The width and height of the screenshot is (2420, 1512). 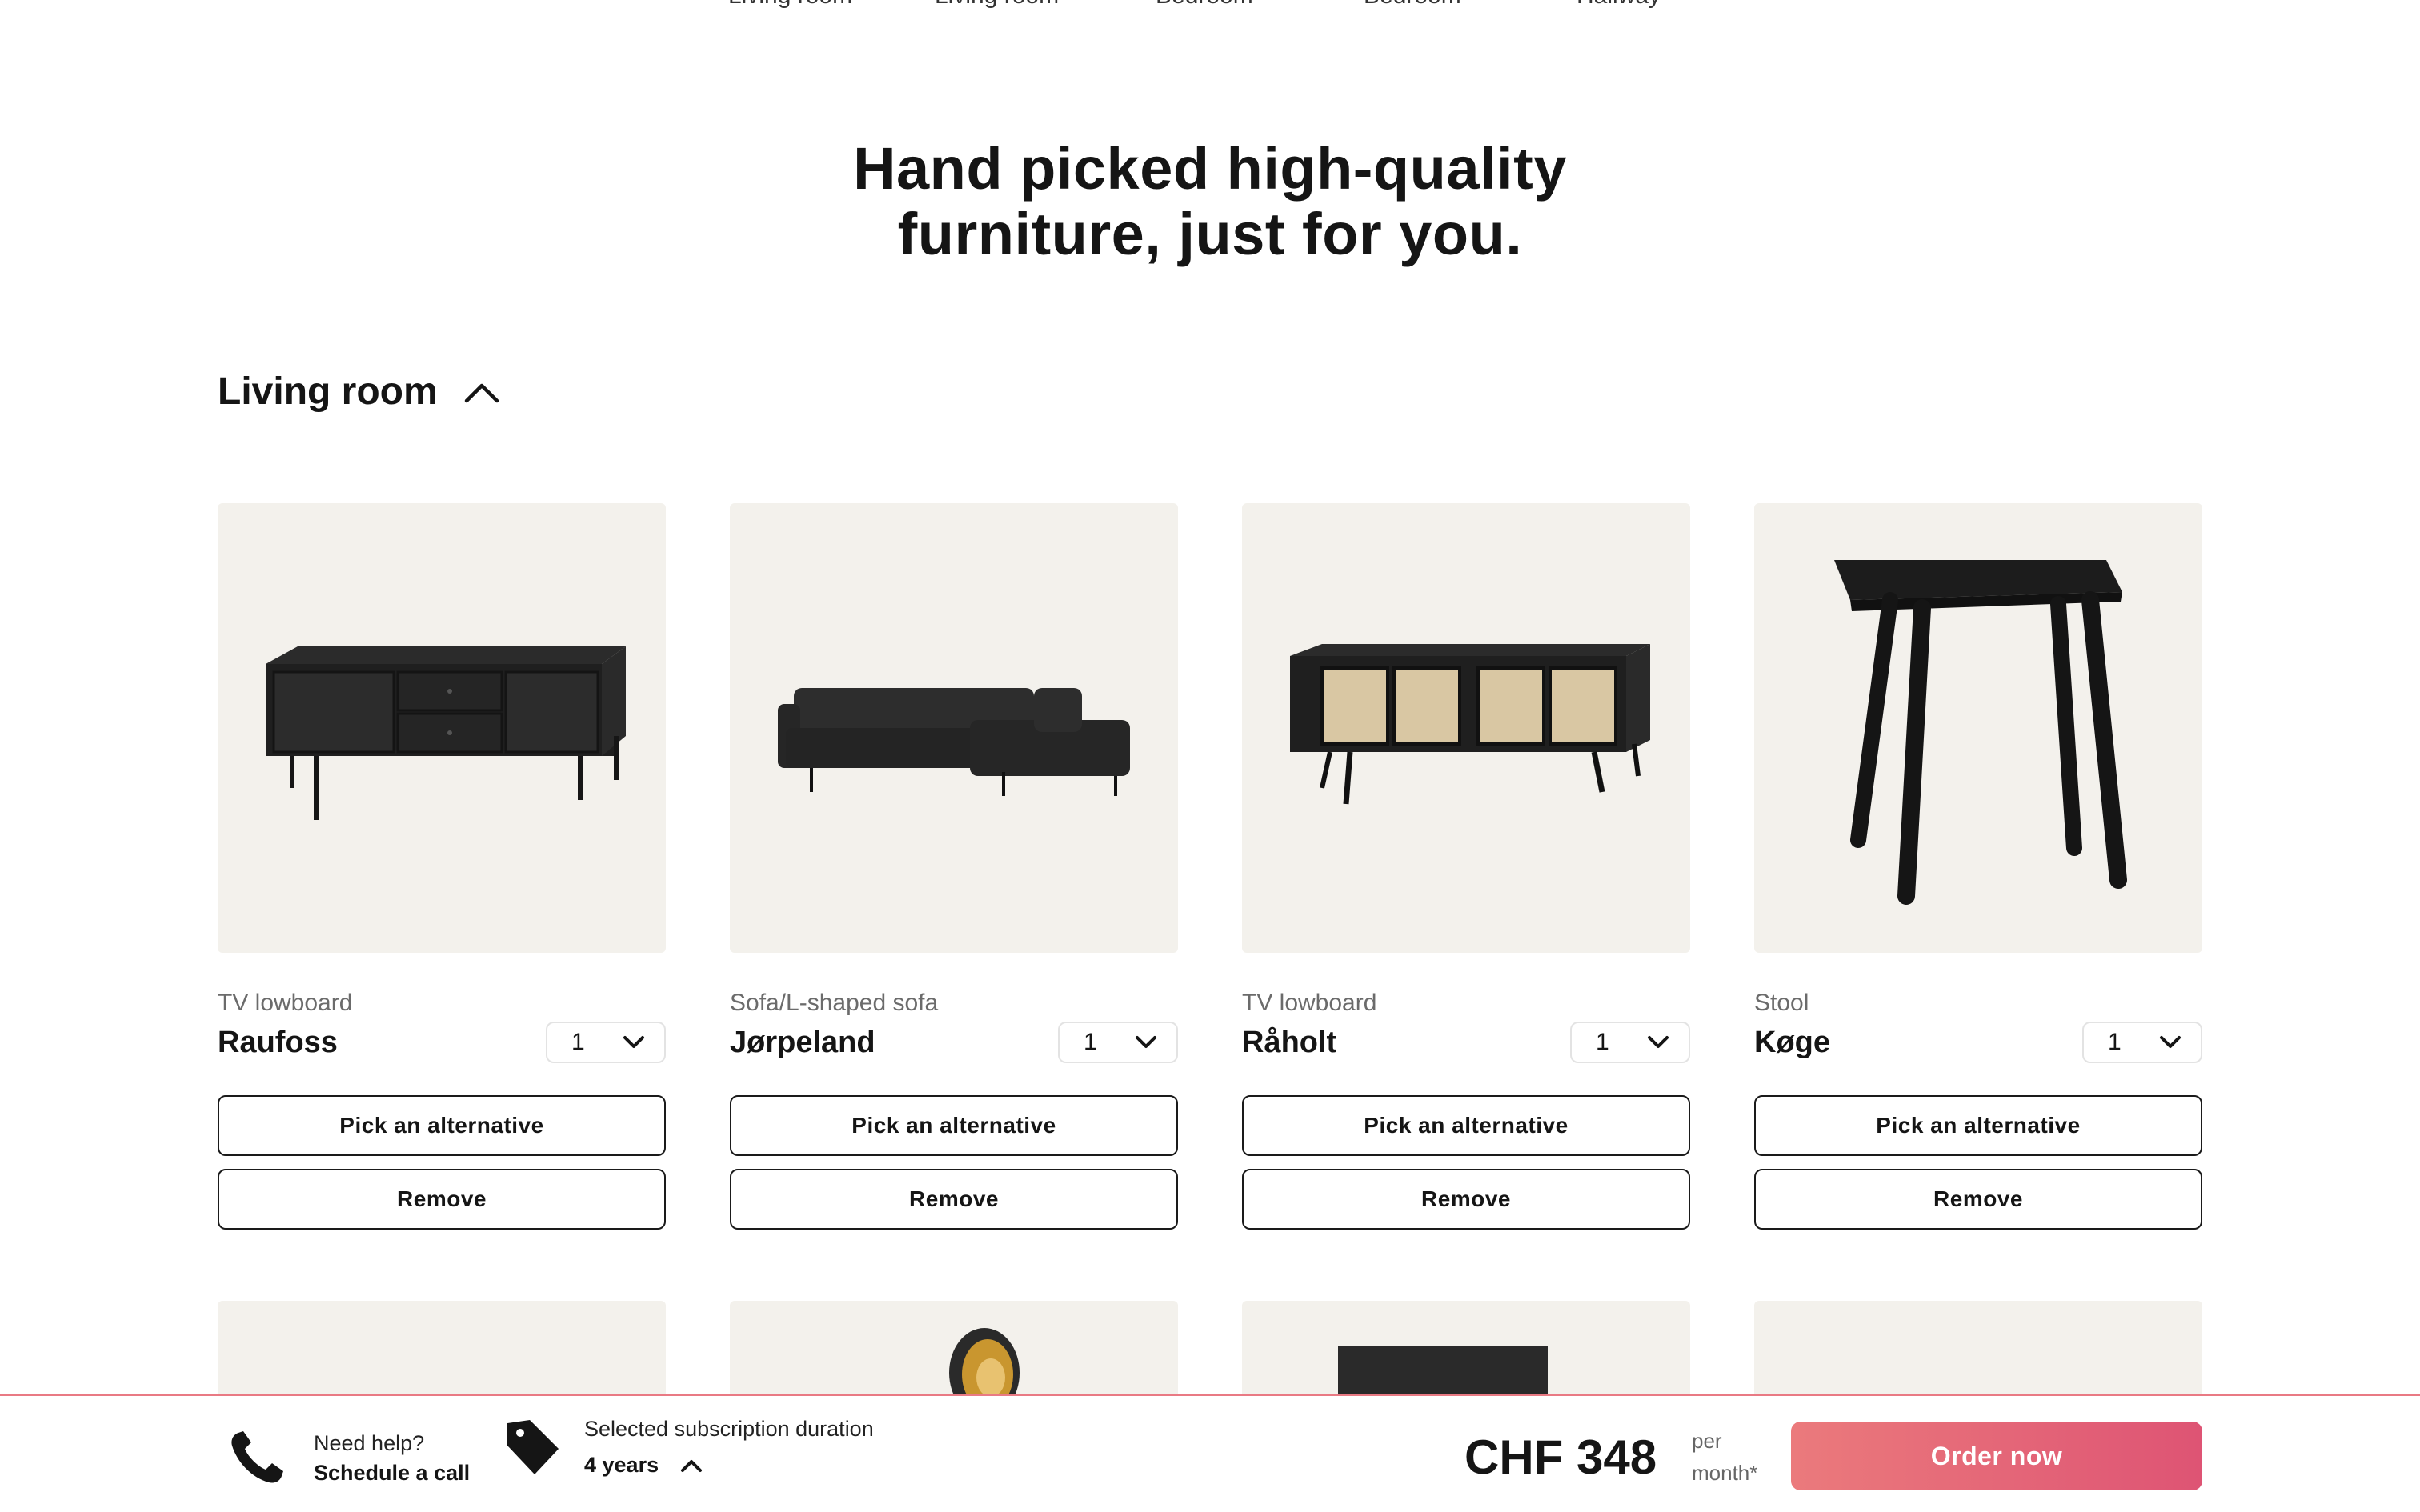 I want to click on price-period: per month*, so click(x=1724, y=1457).